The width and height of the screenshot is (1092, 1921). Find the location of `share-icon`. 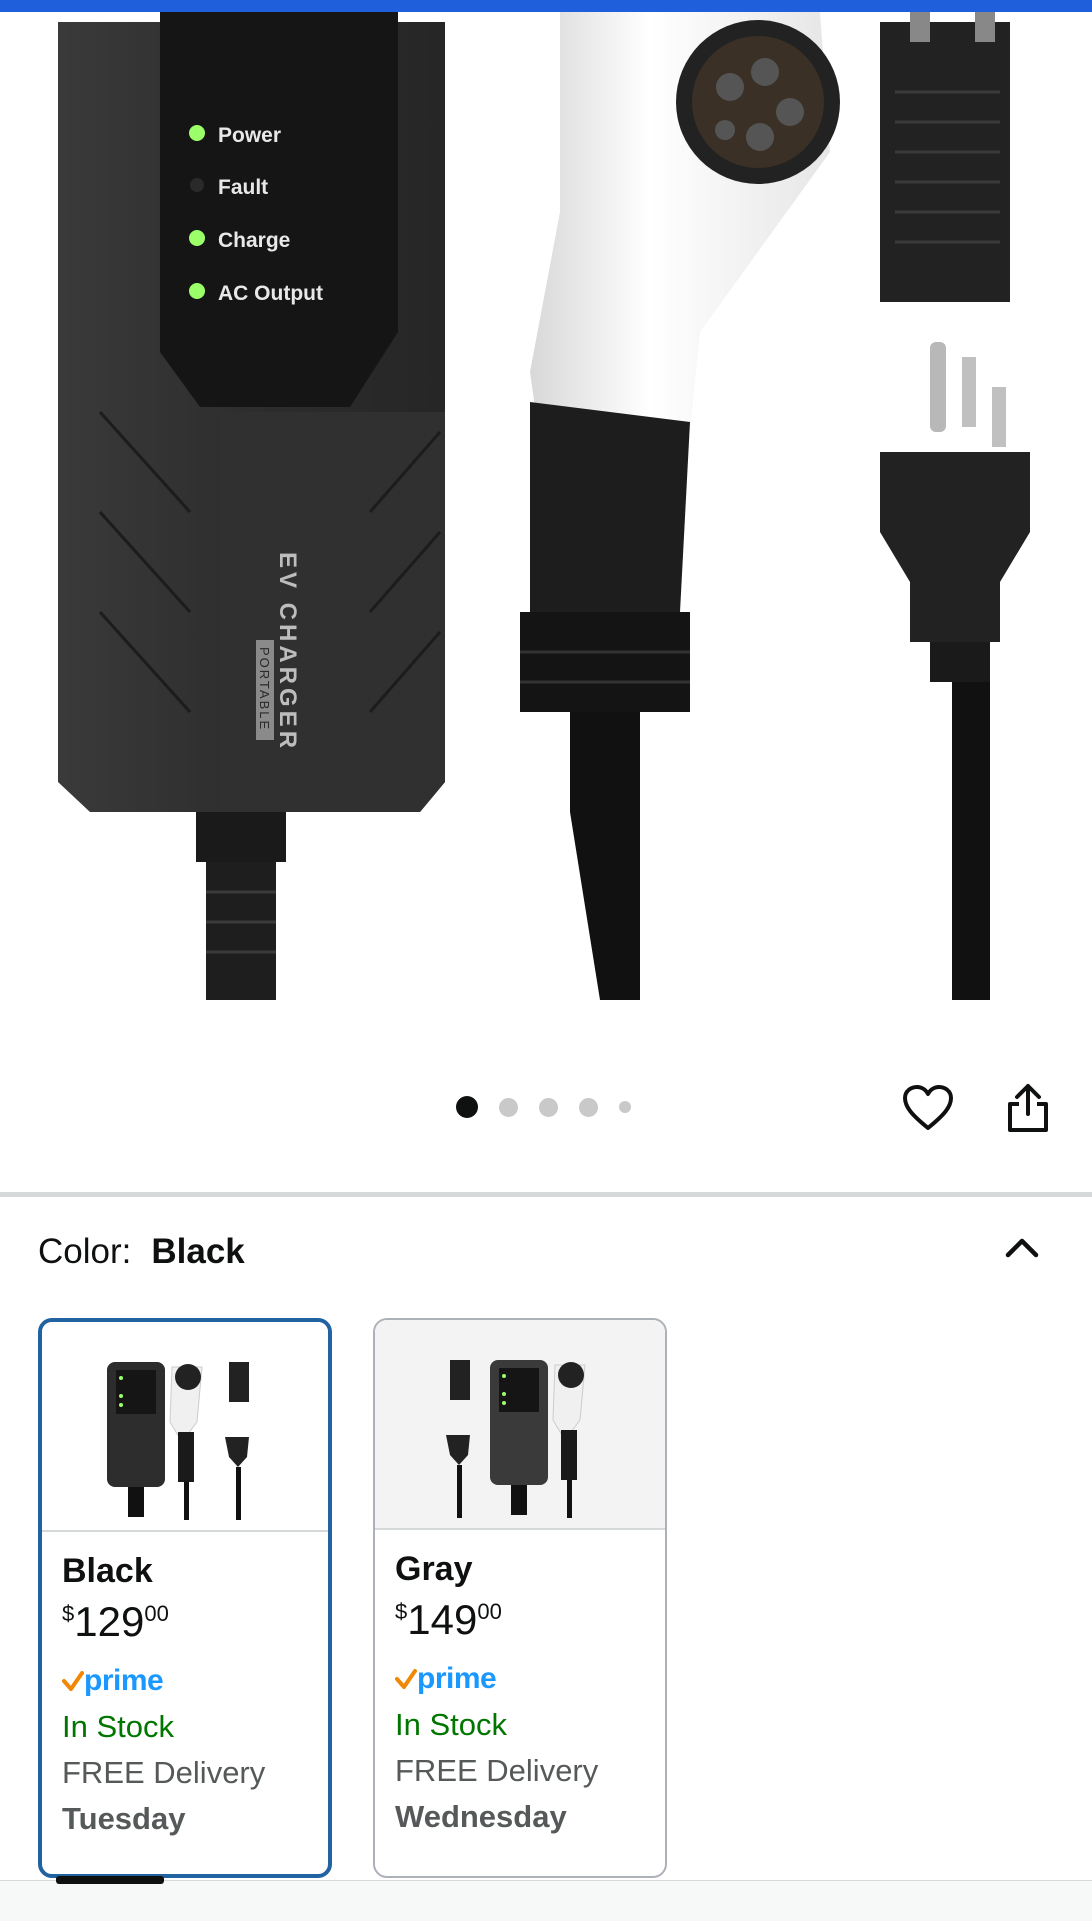

share-icon is located at coordinates (1028, 1108).